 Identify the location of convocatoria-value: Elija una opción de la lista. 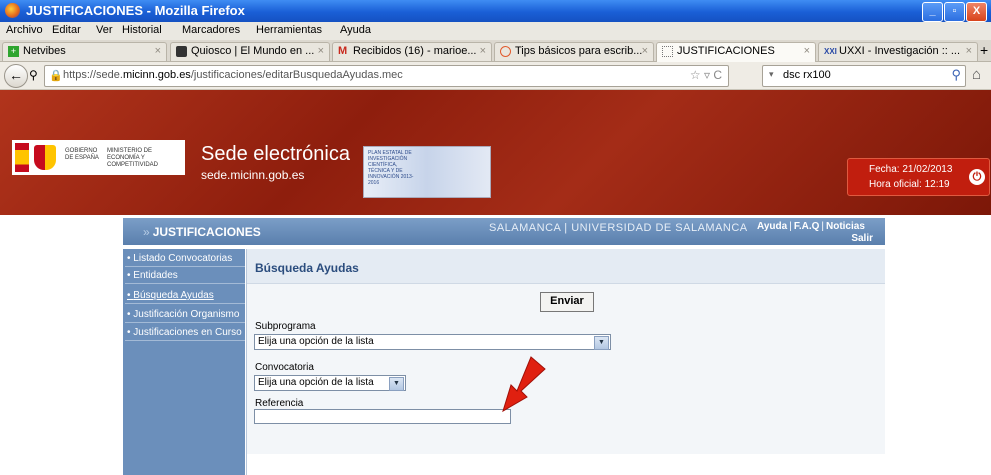
(316, 382).